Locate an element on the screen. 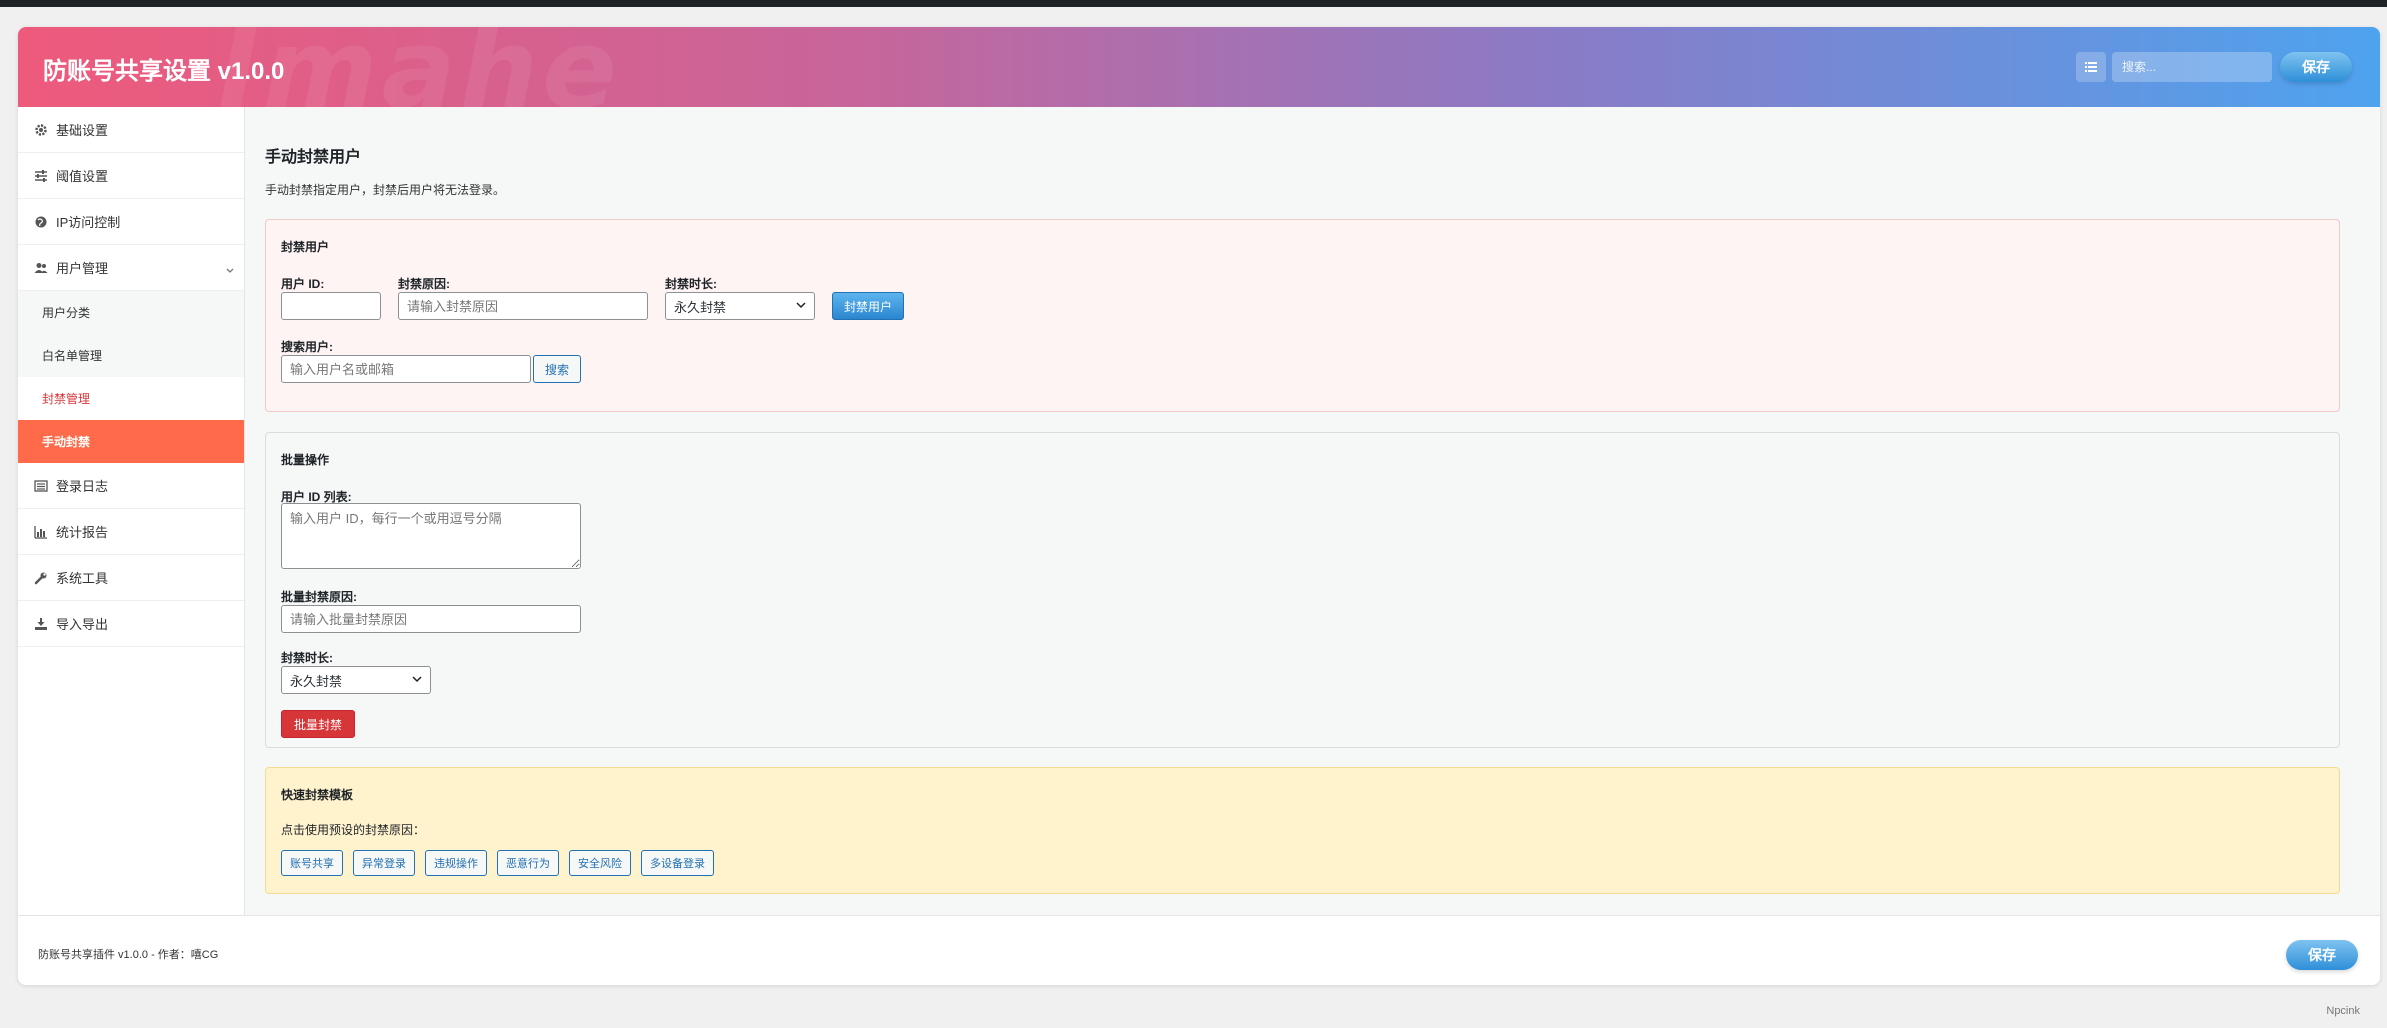 The image size is (2387, 1028). template-button: 账号共享 is located at coordinates (312, 863).